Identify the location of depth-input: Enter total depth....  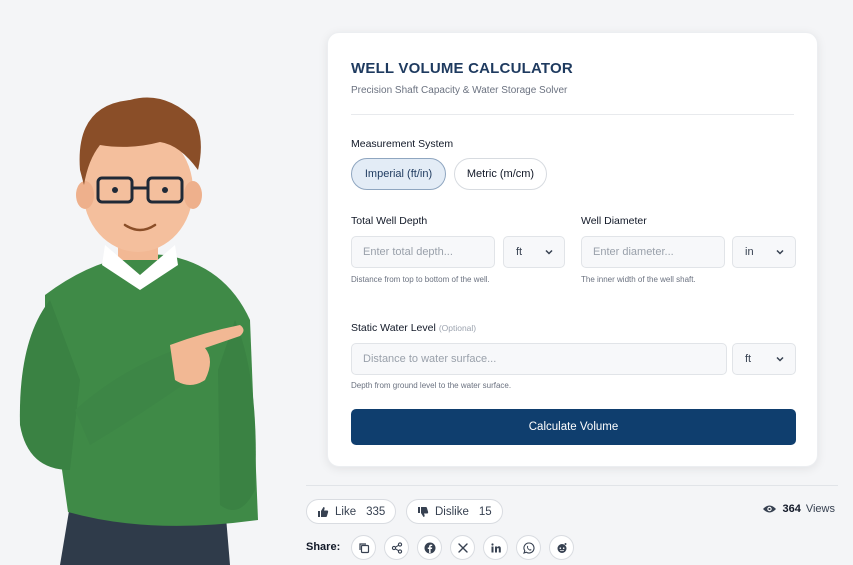
(423, 252).